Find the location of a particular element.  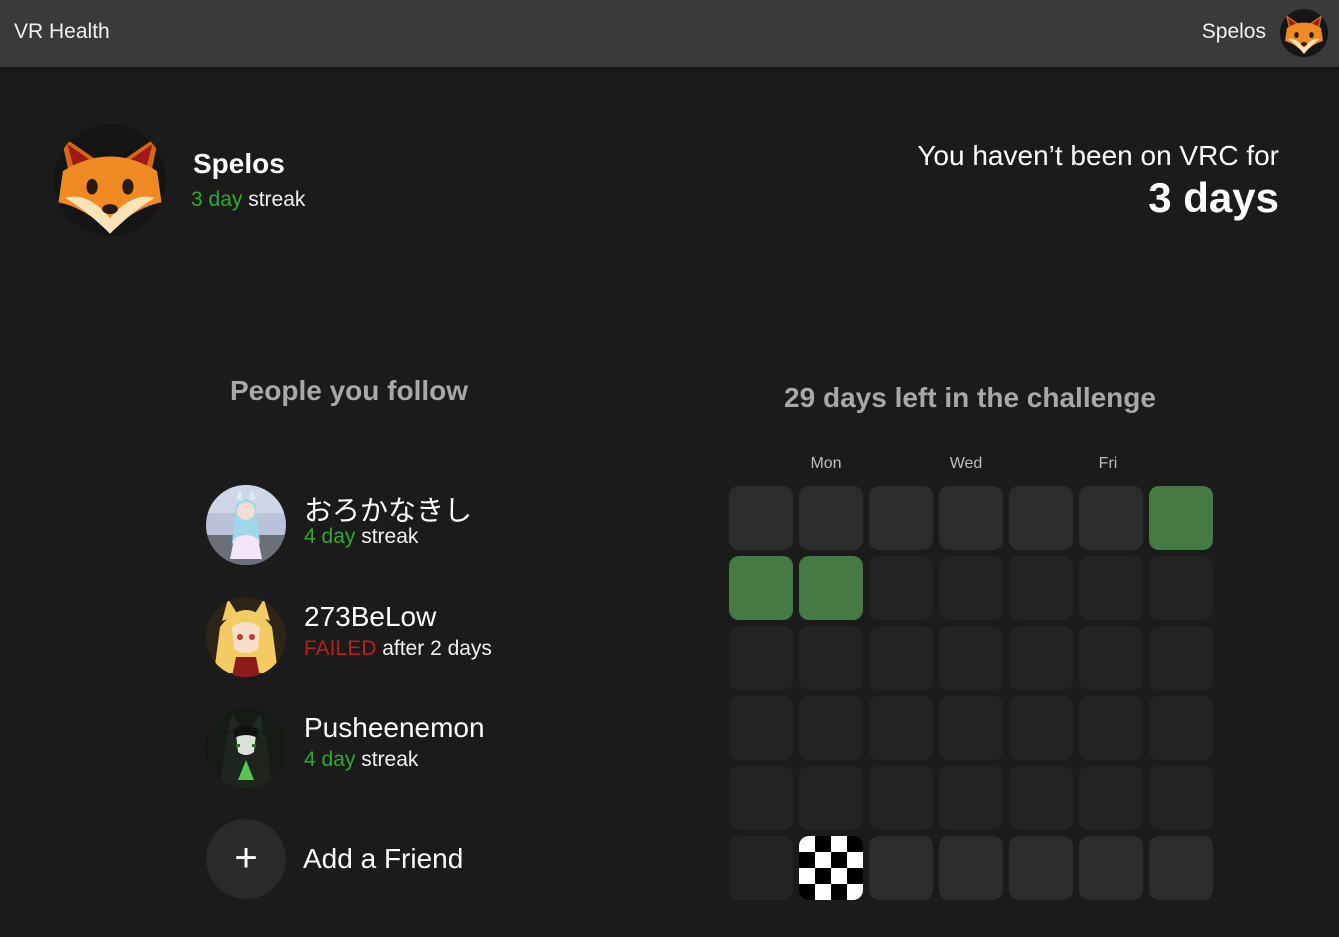

friend-item: おろかなきし 4 day streak is located at coordinates (416, 525).